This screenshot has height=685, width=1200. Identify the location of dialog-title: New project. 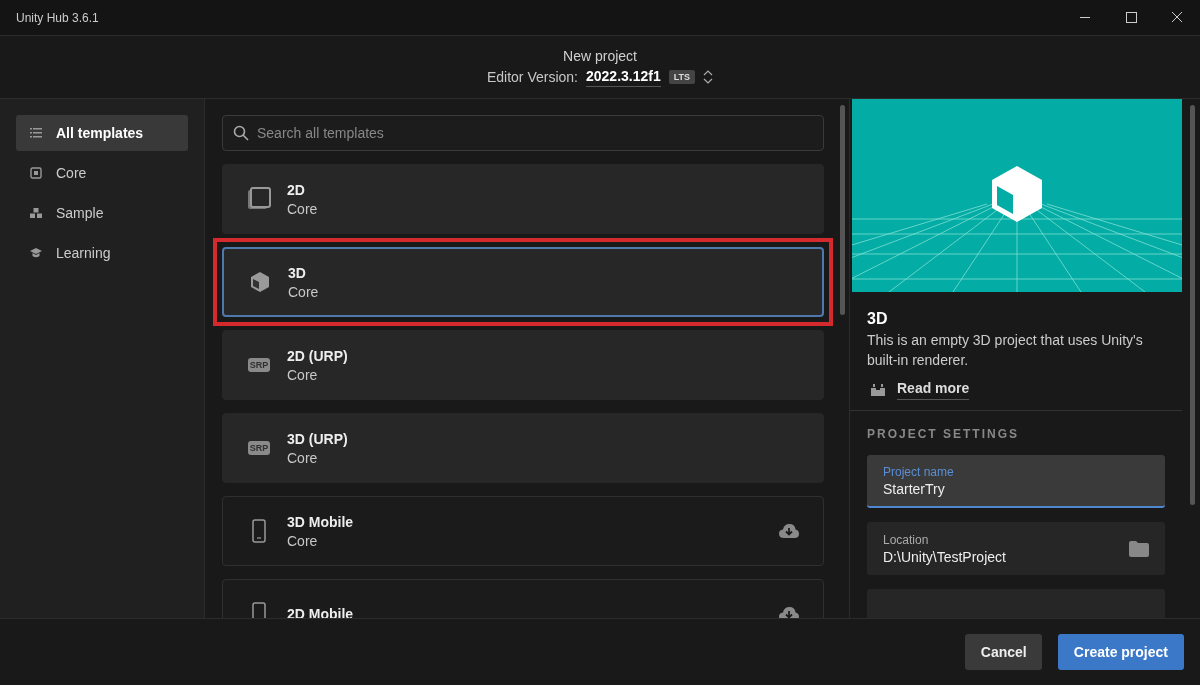
(600, 55).